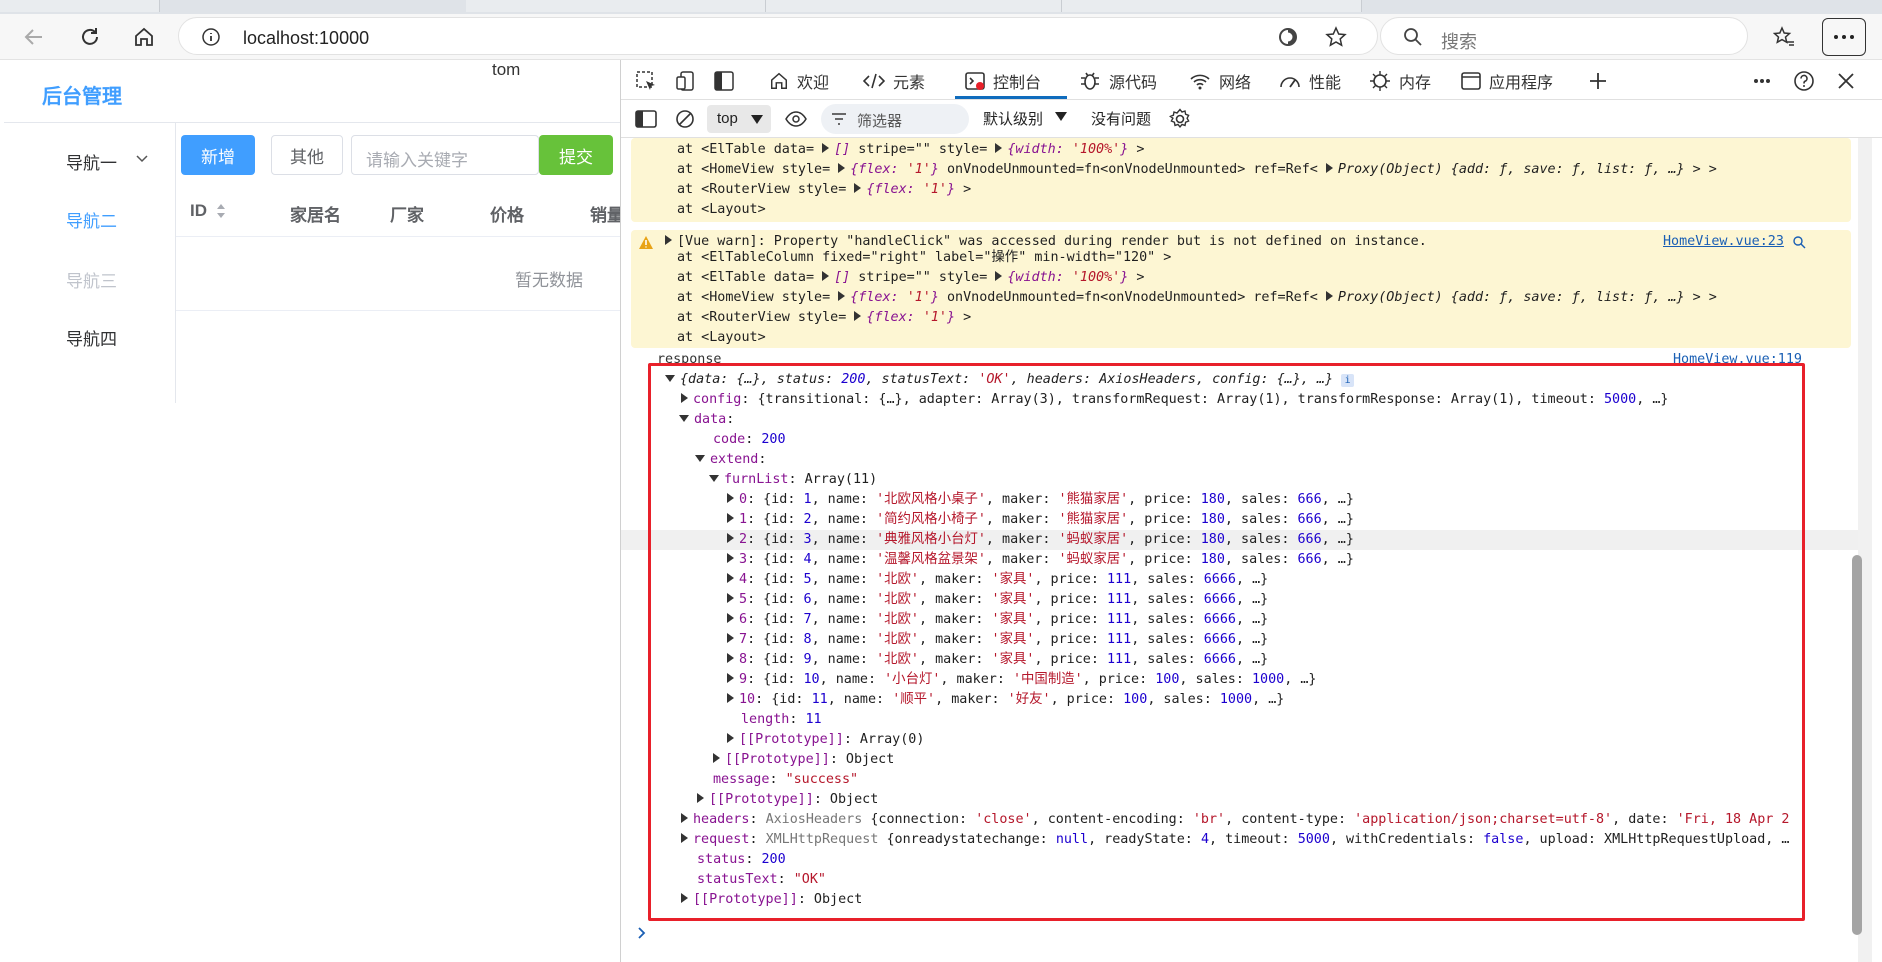 The height and width of the screenshot is (962, 1882). I want to click on tab-network: 网络, so click(1220, 81).